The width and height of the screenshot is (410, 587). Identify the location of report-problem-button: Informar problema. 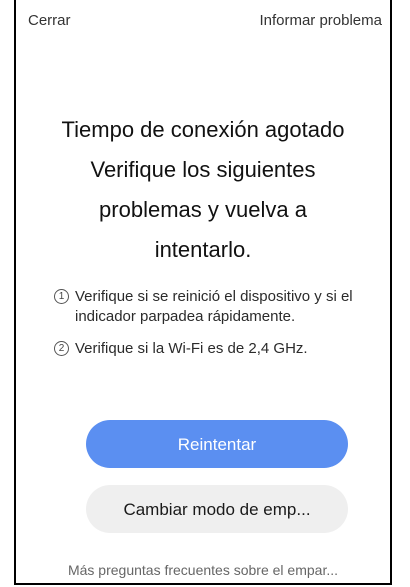
(320, 20).